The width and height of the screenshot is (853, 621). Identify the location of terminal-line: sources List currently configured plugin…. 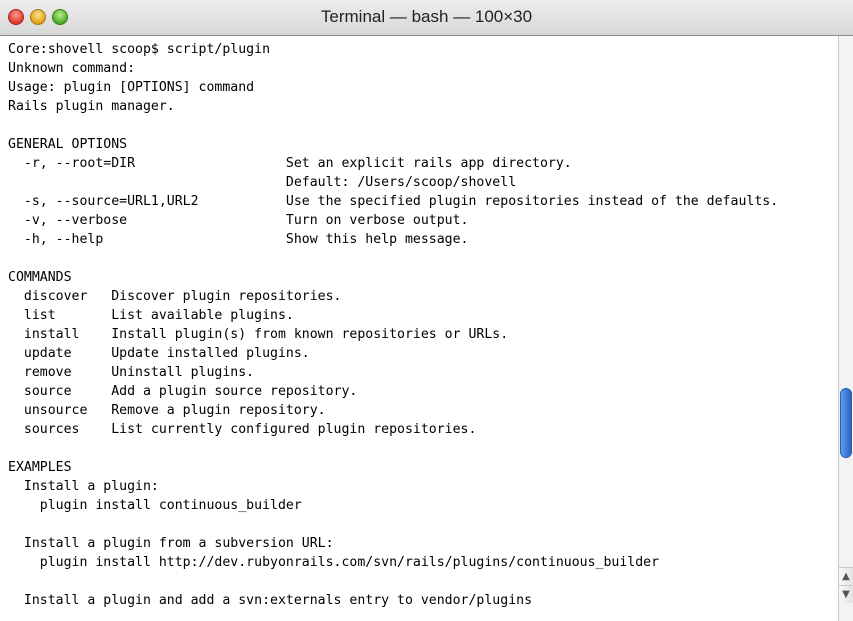
(242, 429).